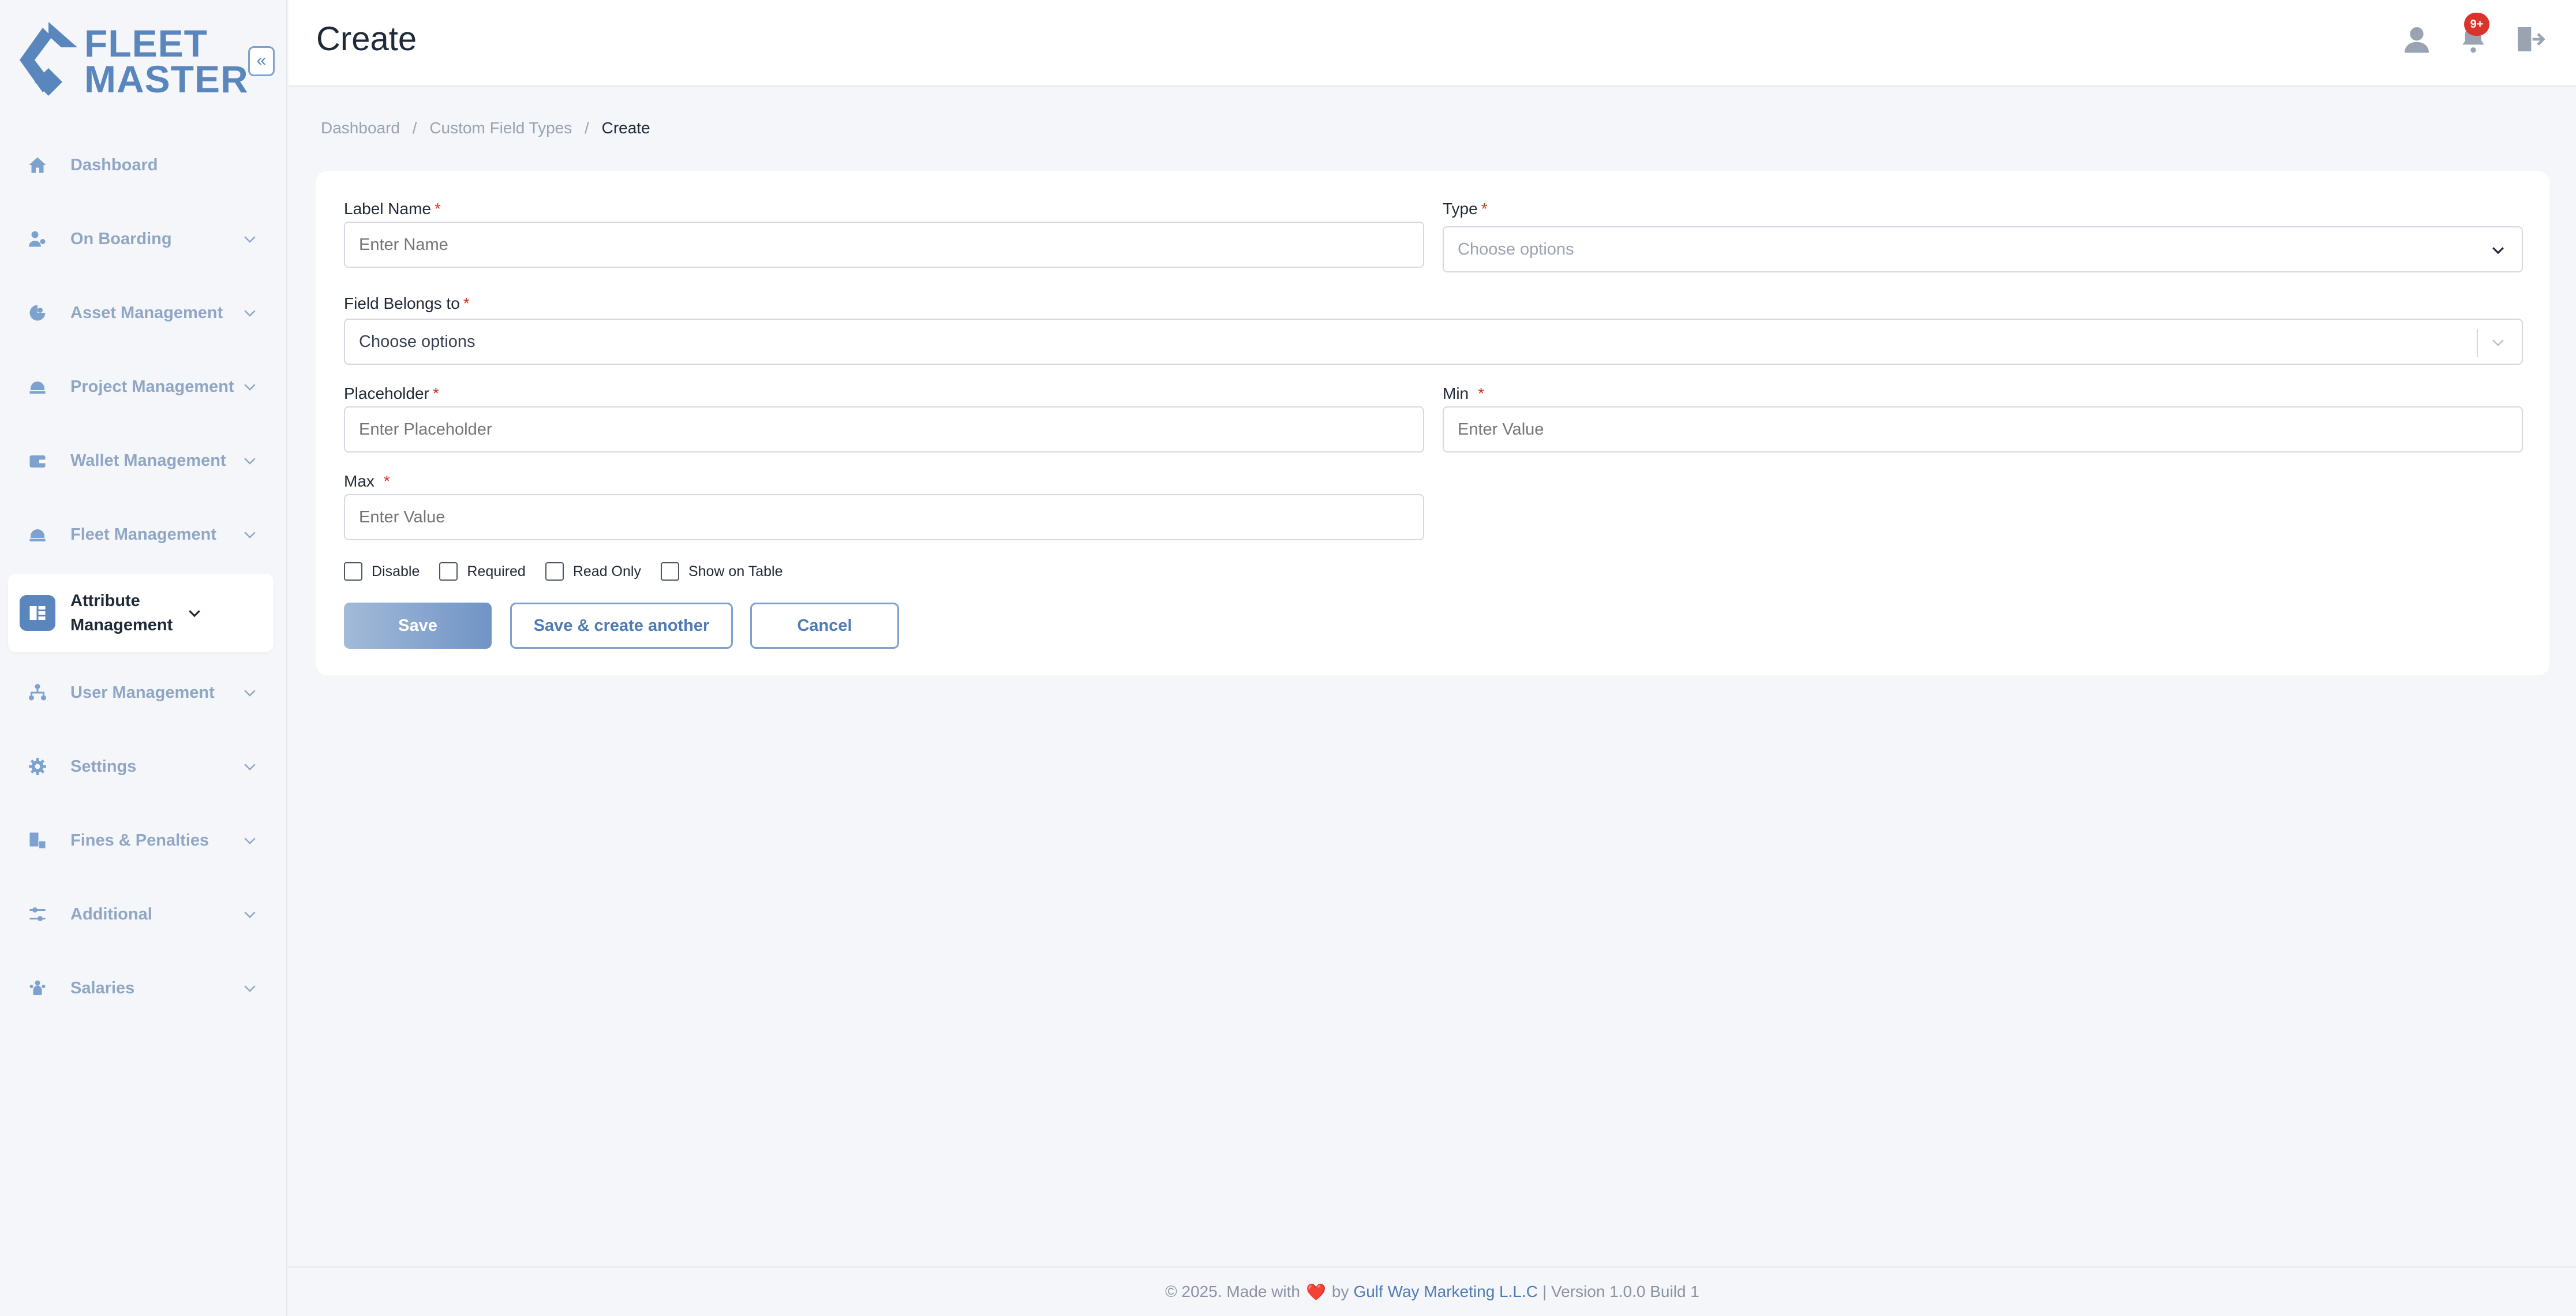  What do you see at coordinates (884, 245) in the screenshot?
I see `label-name-input` at bounding box center [884, 245].